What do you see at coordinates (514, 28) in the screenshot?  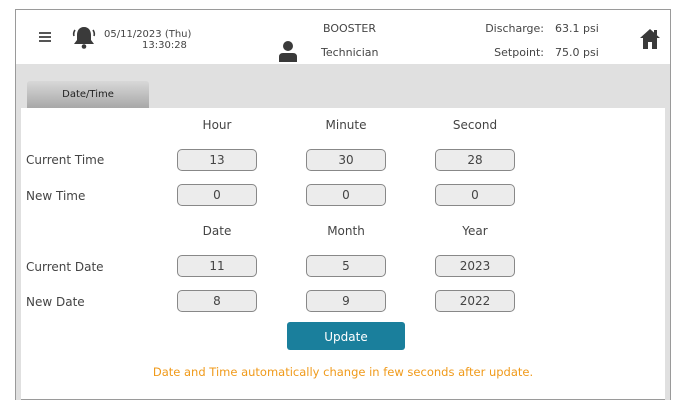 I see `discharge-label: Discharge:` at bounding box center [514, 28].